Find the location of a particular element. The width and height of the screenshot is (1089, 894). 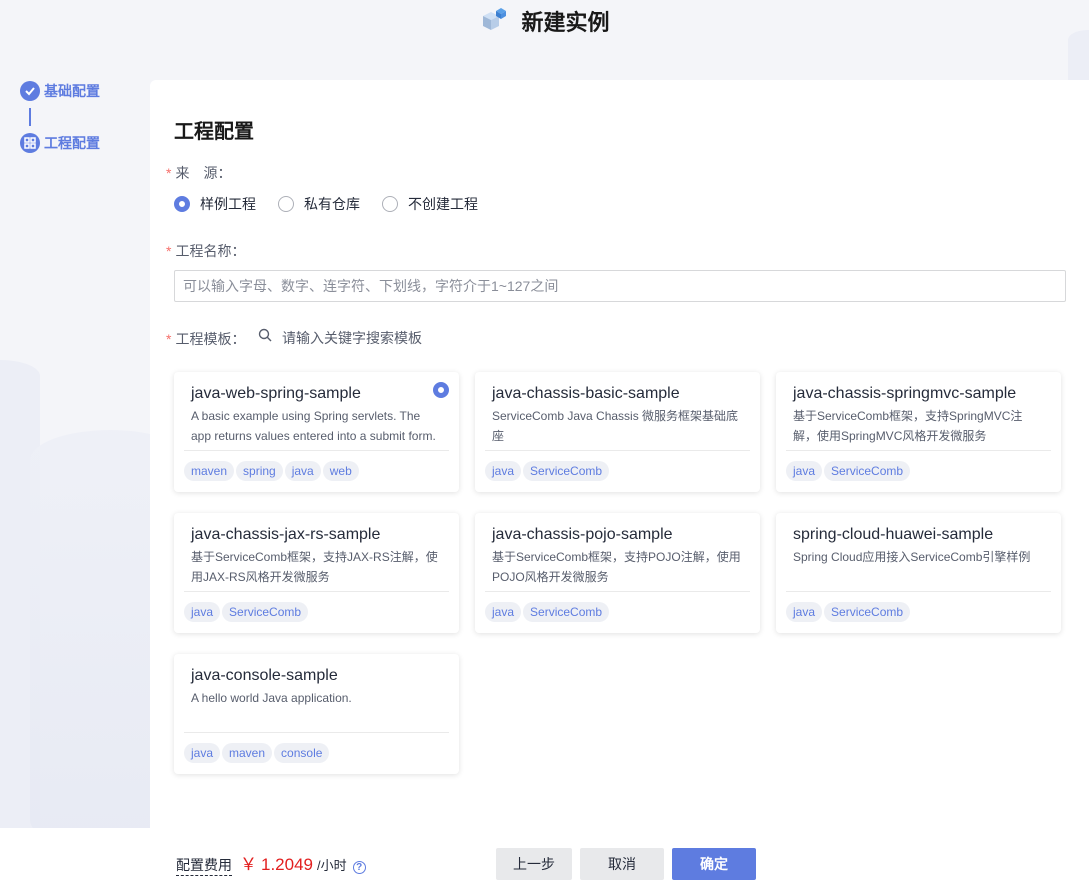

tag: console is located at coordinates (302, 753).